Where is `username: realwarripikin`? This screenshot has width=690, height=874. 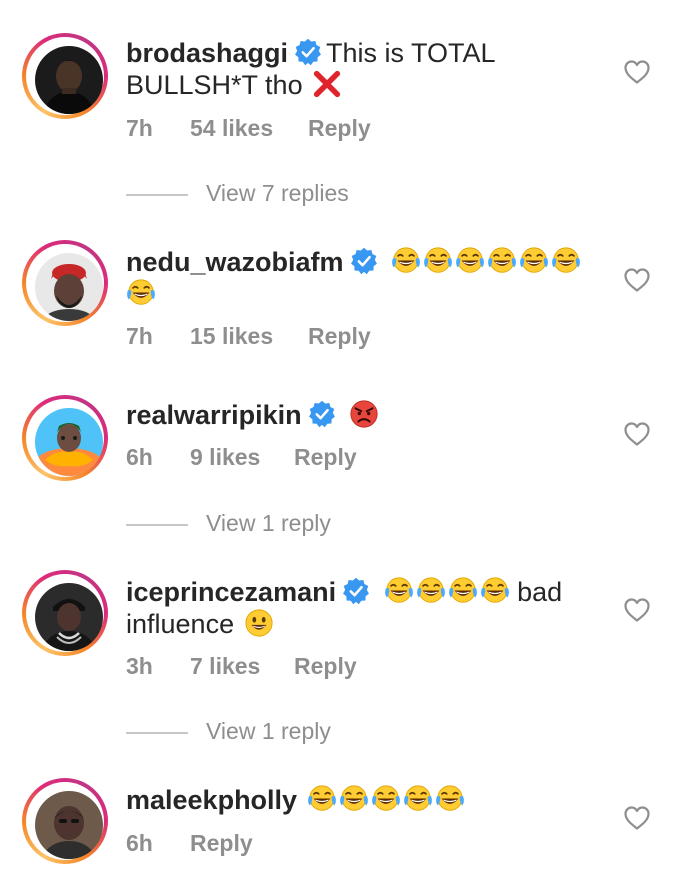 username: realwarripikin is located at coordinates (214, 415).